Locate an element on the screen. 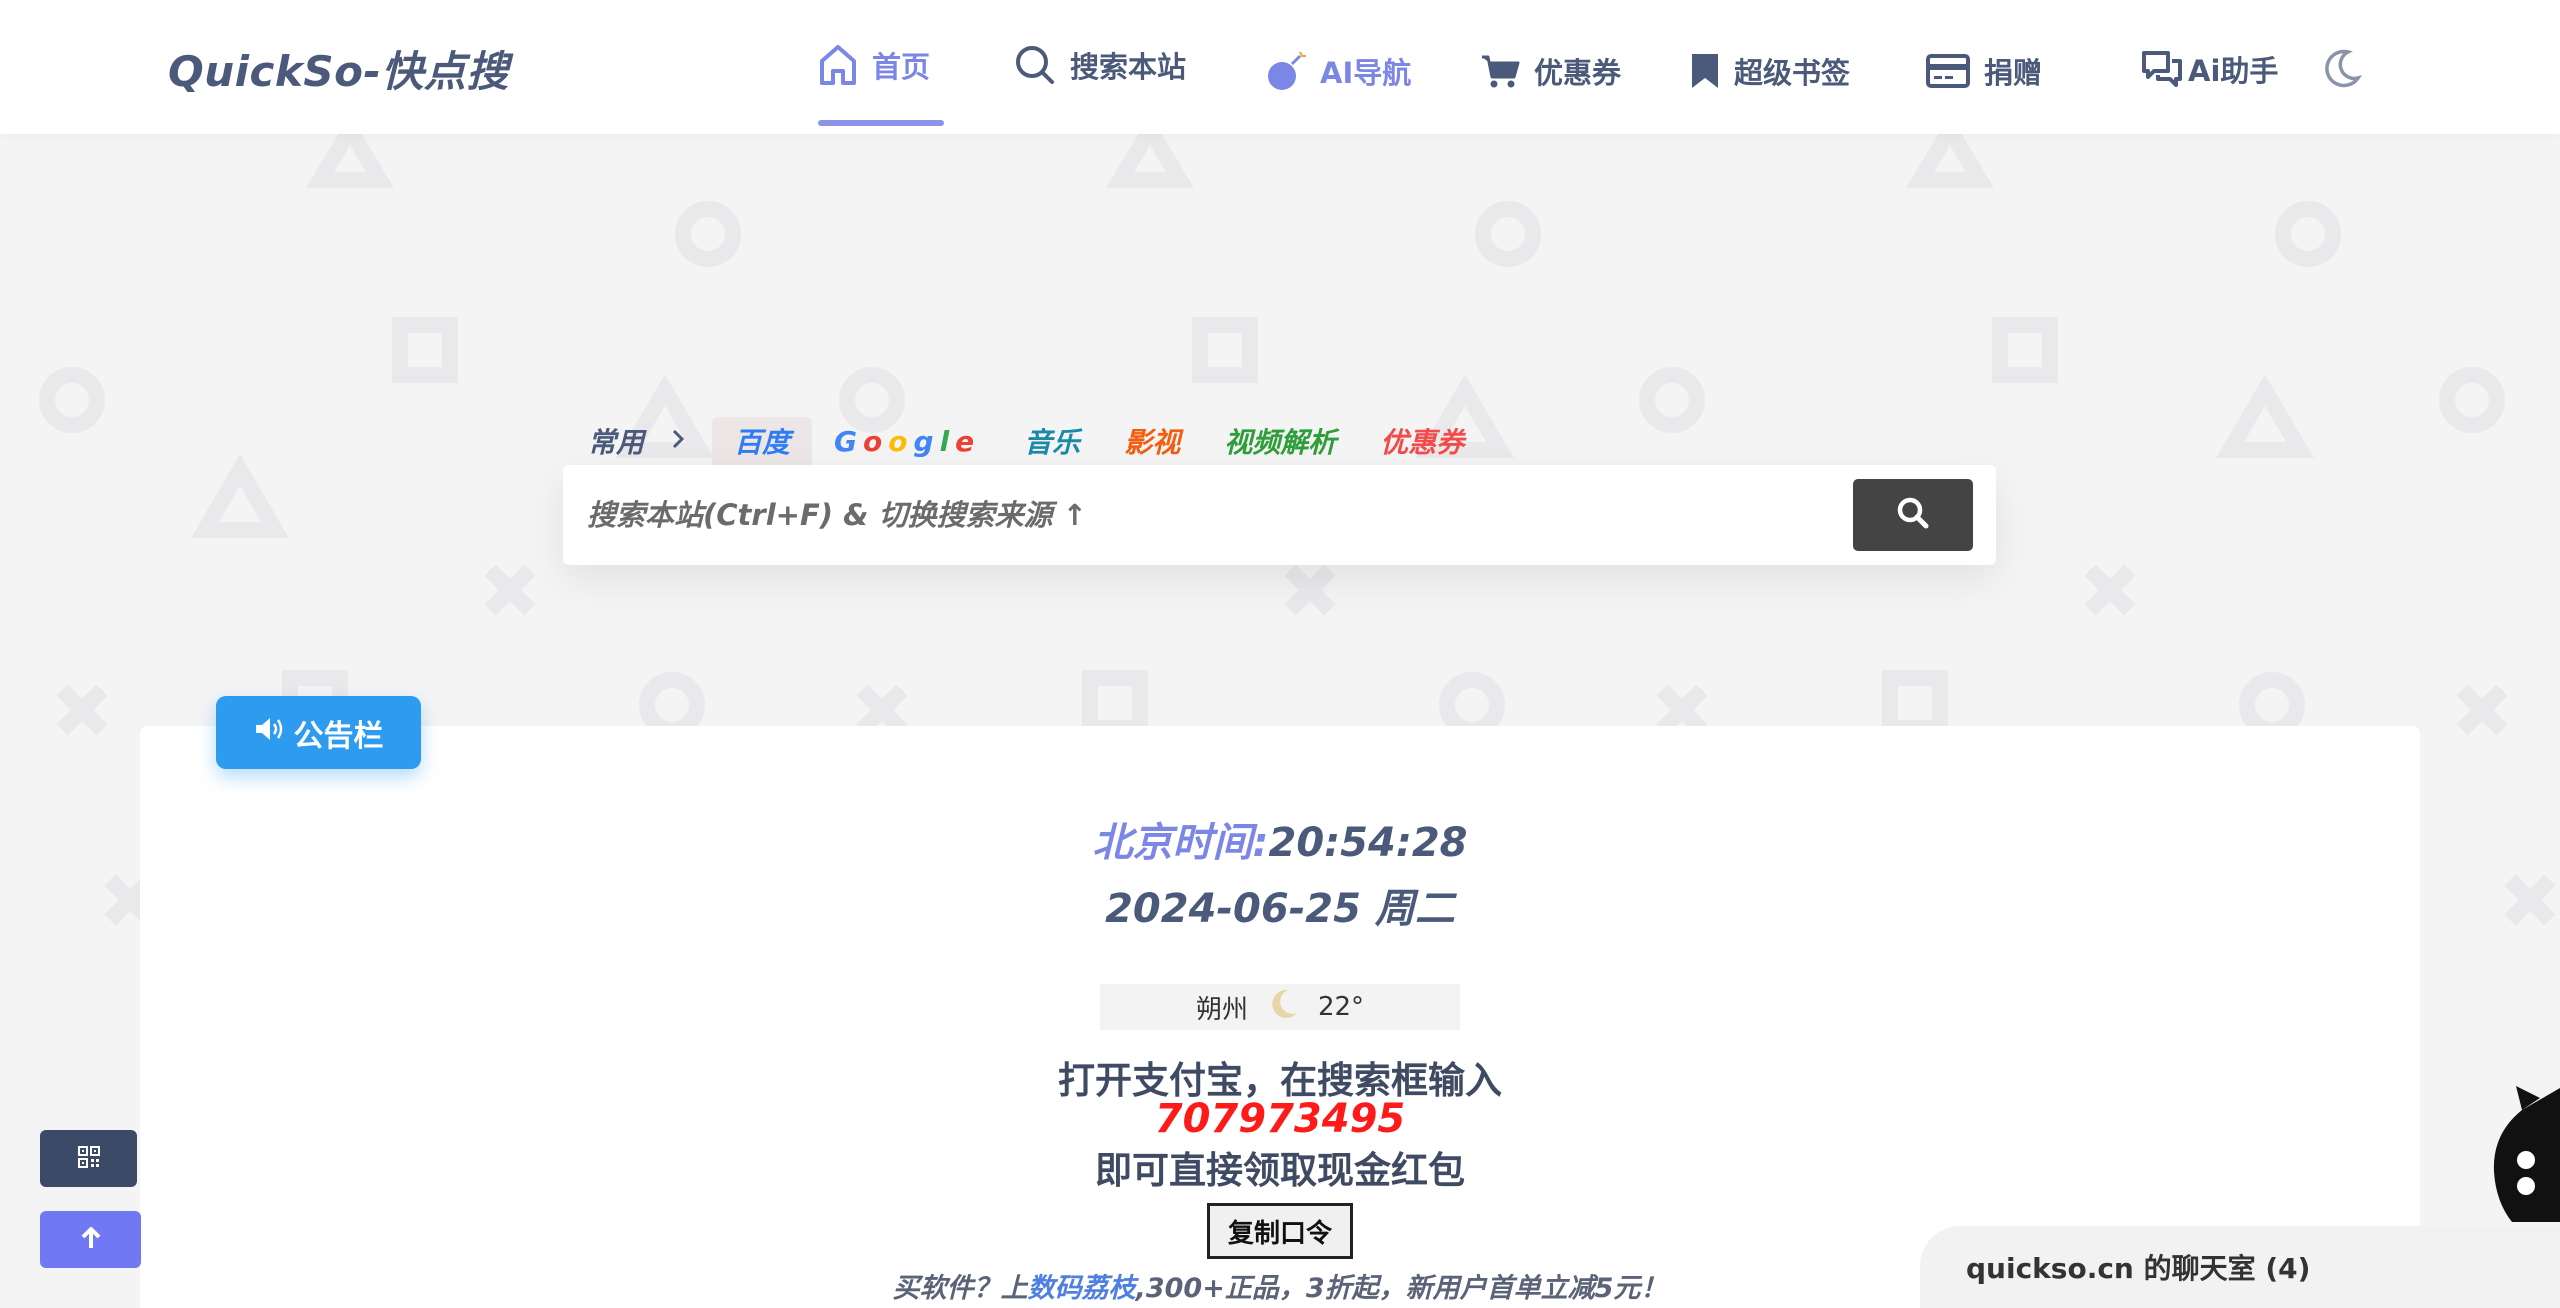  promo-line-2: 即可直接领取现金红包 is located at coordinates (1280, 1170).